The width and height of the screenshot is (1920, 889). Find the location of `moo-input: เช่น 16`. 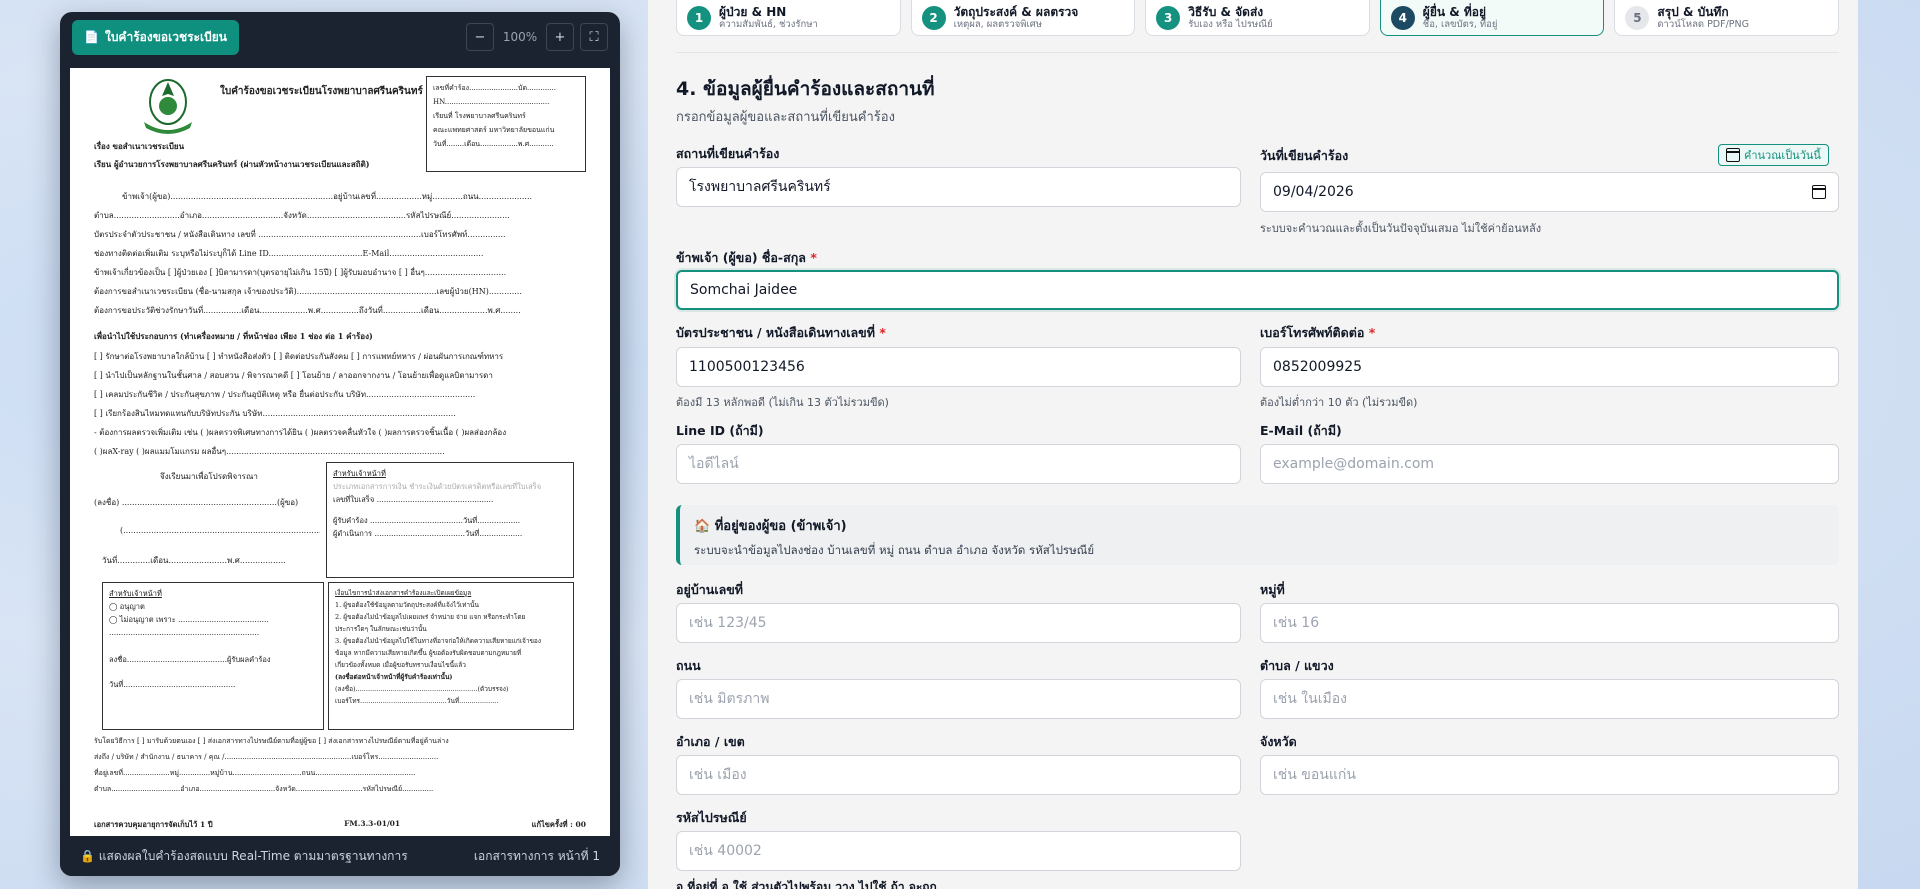

moo-input: เช่น 16 is located at coordinates (1549, 623).